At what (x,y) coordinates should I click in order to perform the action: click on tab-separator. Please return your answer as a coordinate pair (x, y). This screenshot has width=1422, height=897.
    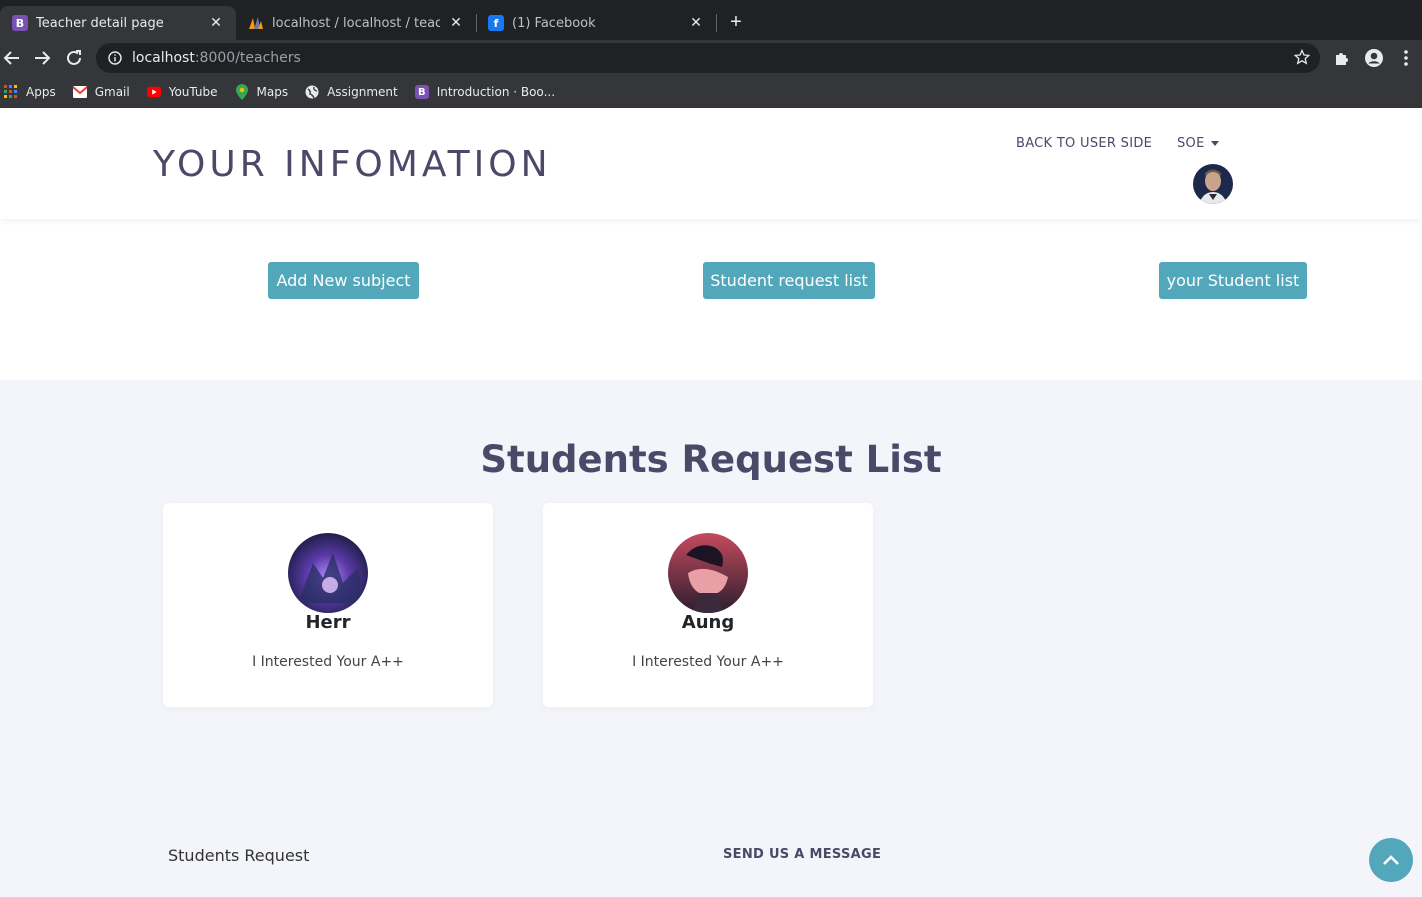
    Looking at the image, I should click on (716, 23).